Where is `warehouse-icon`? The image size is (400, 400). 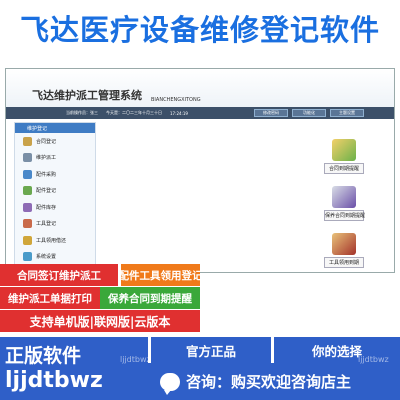
warehouse-icon is located at coordinates (27, 207).